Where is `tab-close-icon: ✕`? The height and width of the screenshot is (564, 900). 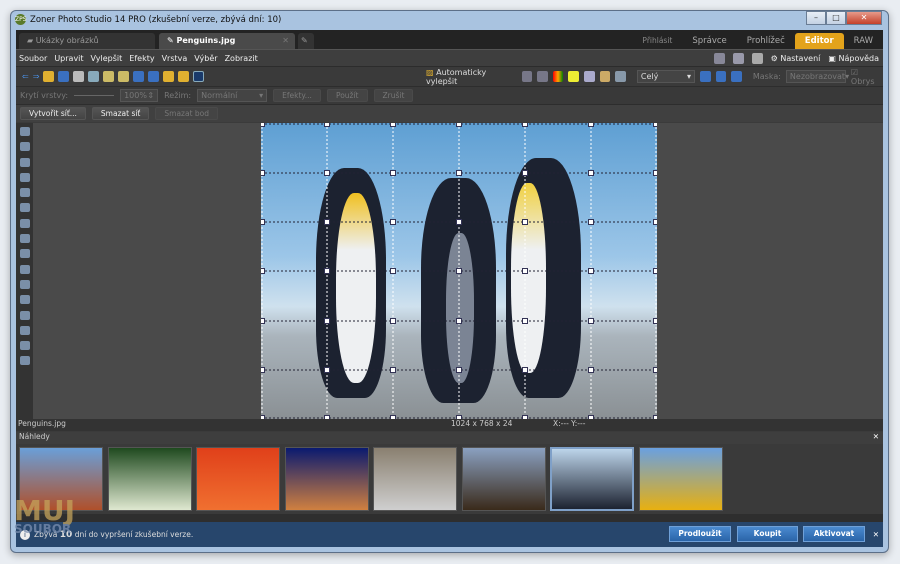 tab-close-icon: ✕ is located at coordinates (285, 40).